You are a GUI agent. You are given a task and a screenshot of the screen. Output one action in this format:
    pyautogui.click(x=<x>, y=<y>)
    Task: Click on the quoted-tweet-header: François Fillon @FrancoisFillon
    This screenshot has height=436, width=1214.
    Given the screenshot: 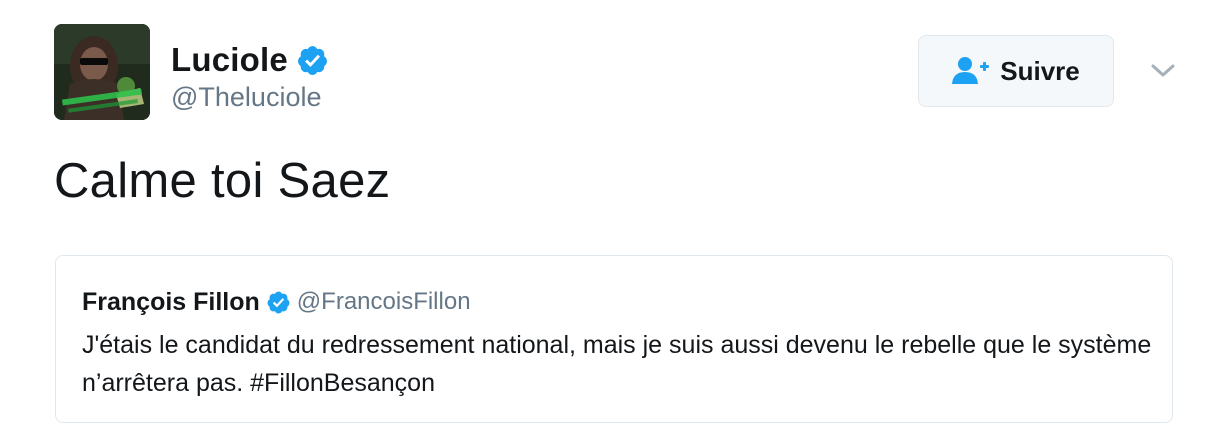 What is the action you would take?
    pyautogui.click(x=276, y=302)
    